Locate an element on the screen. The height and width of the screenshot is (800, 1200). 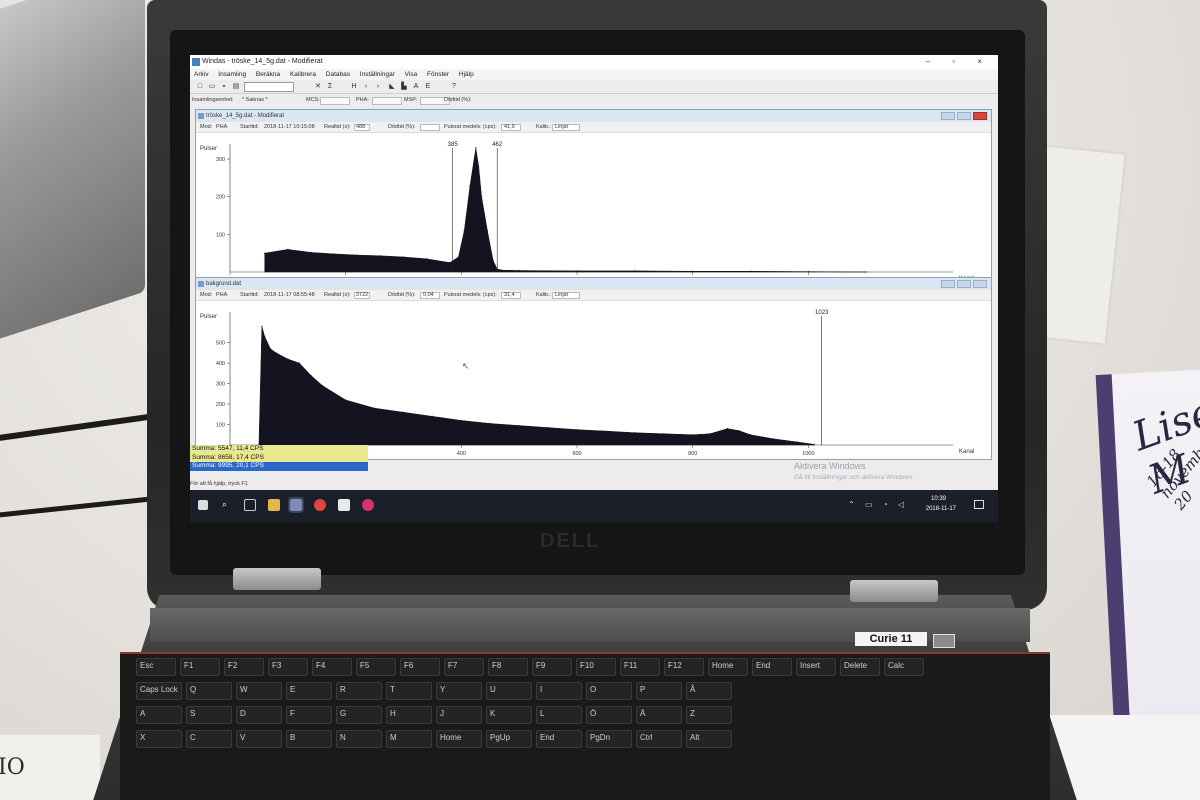
keyboard-key: G is located at coordinates (359, 715).